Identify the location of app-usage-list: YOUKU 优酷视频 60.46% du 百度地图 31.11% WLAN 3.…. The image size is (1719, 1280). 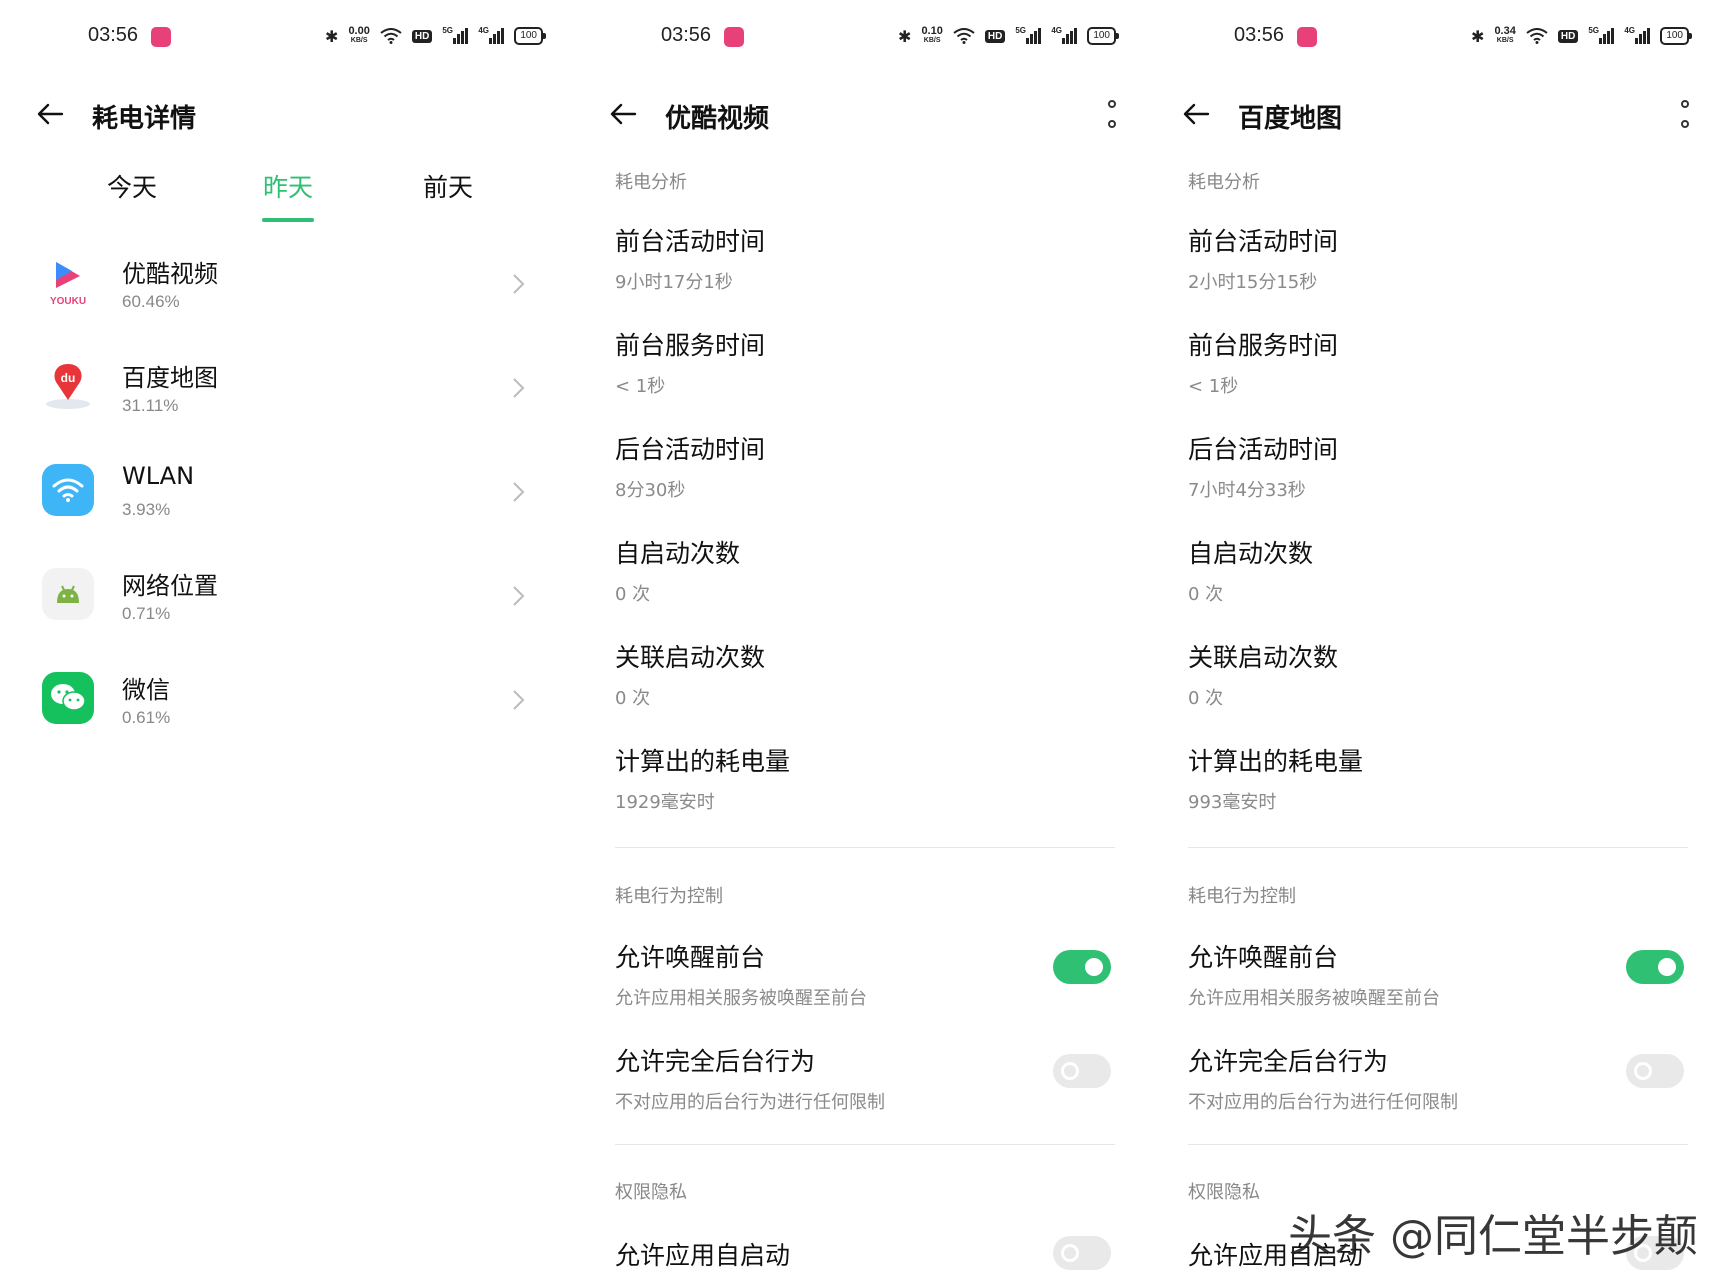
(286, 492).